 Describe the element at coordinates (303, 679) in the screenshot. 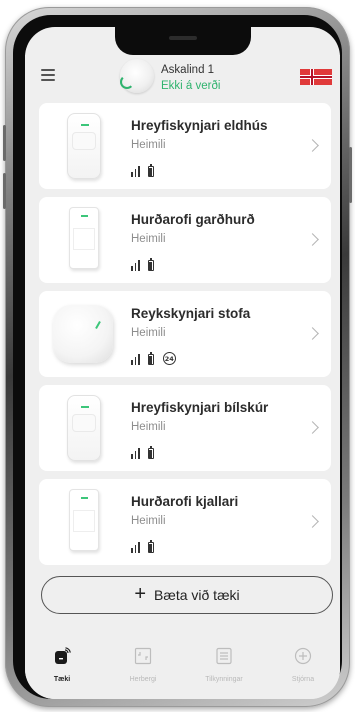

I see `tab-label: Stjórna` at that location.